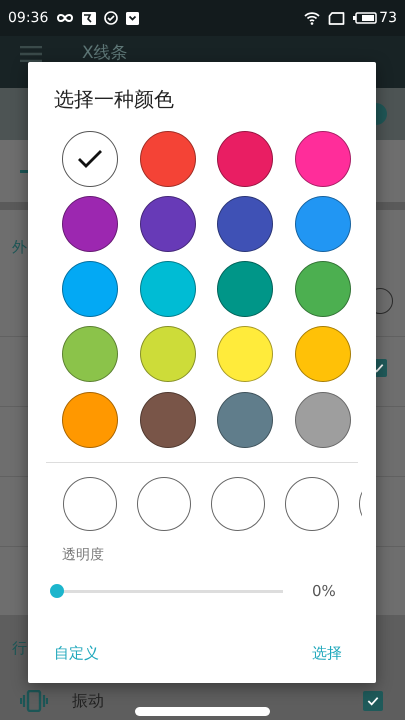 The width and height of the screenshot is (405, 720). I want to click on checkbox, so click(373, 701).